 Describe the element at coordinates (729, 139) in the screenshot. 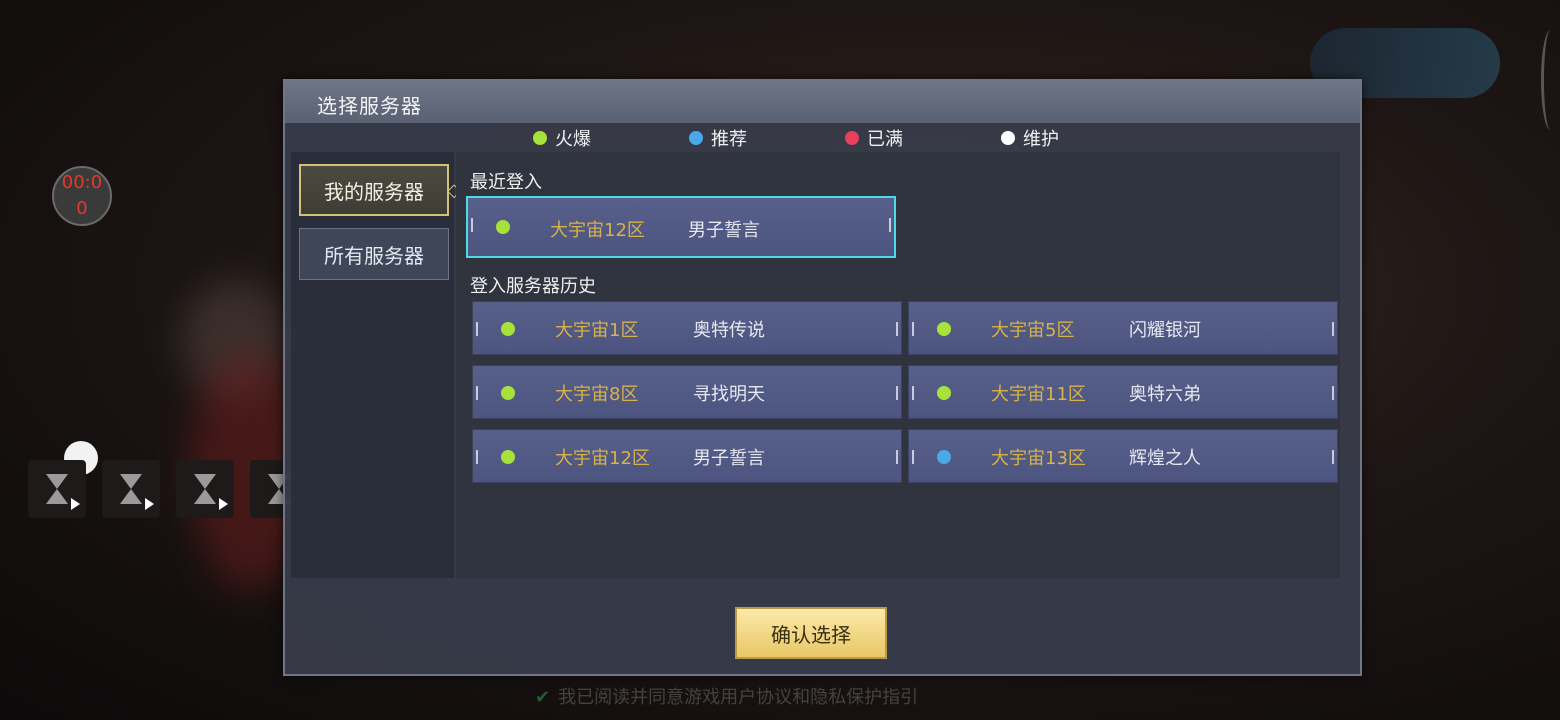

I see `legend-label: 推荐` at that location.